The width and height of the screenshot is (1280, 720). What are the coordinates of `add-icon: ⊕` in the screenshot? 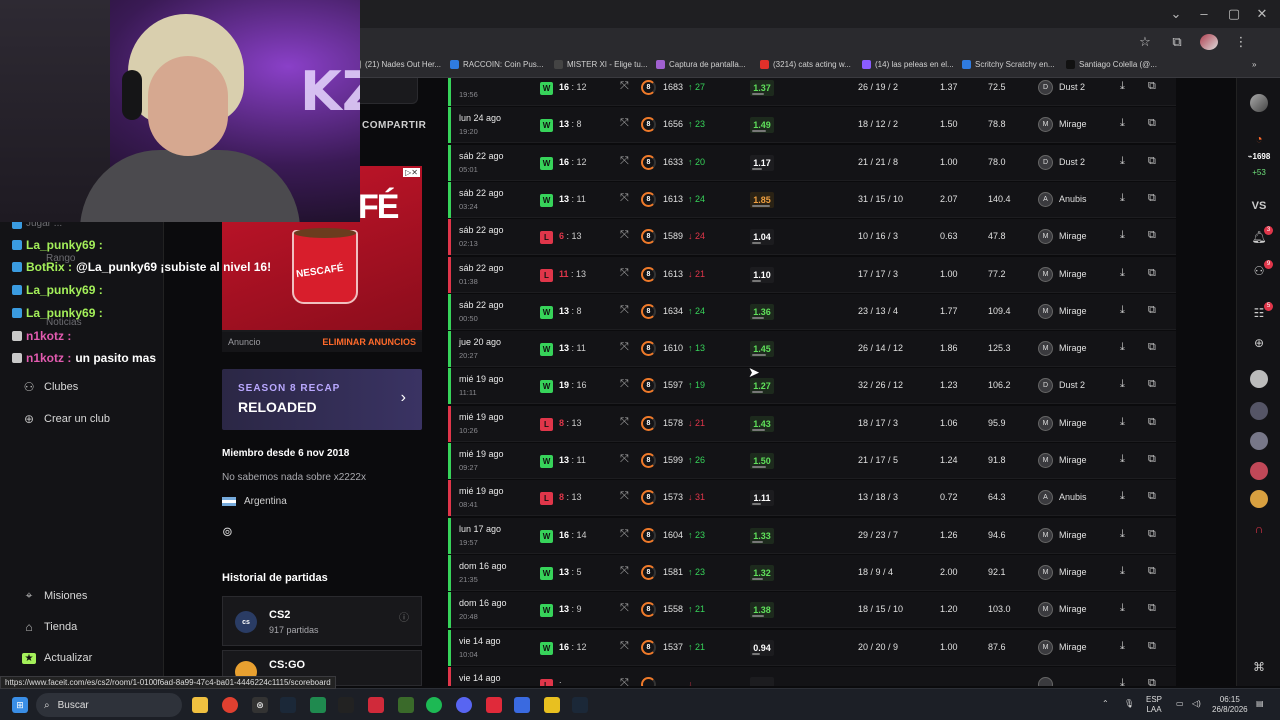 It's located at (1258, 343).